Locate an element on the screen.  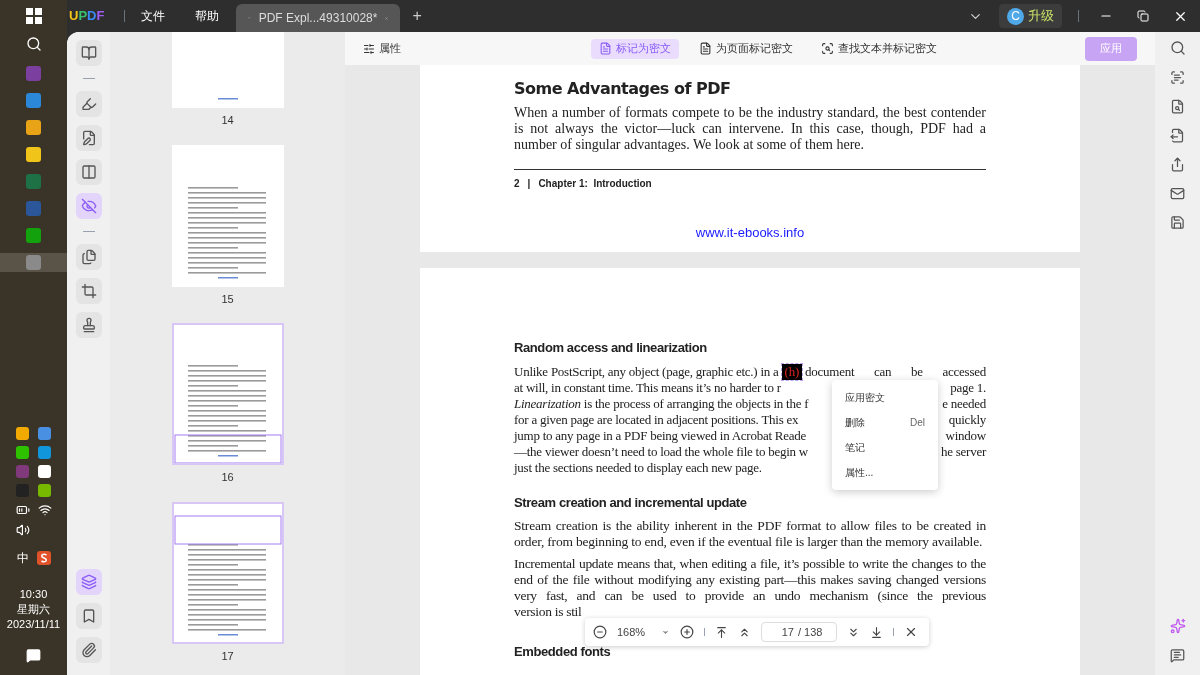
share-icon is located at coordinates (1177, 164).